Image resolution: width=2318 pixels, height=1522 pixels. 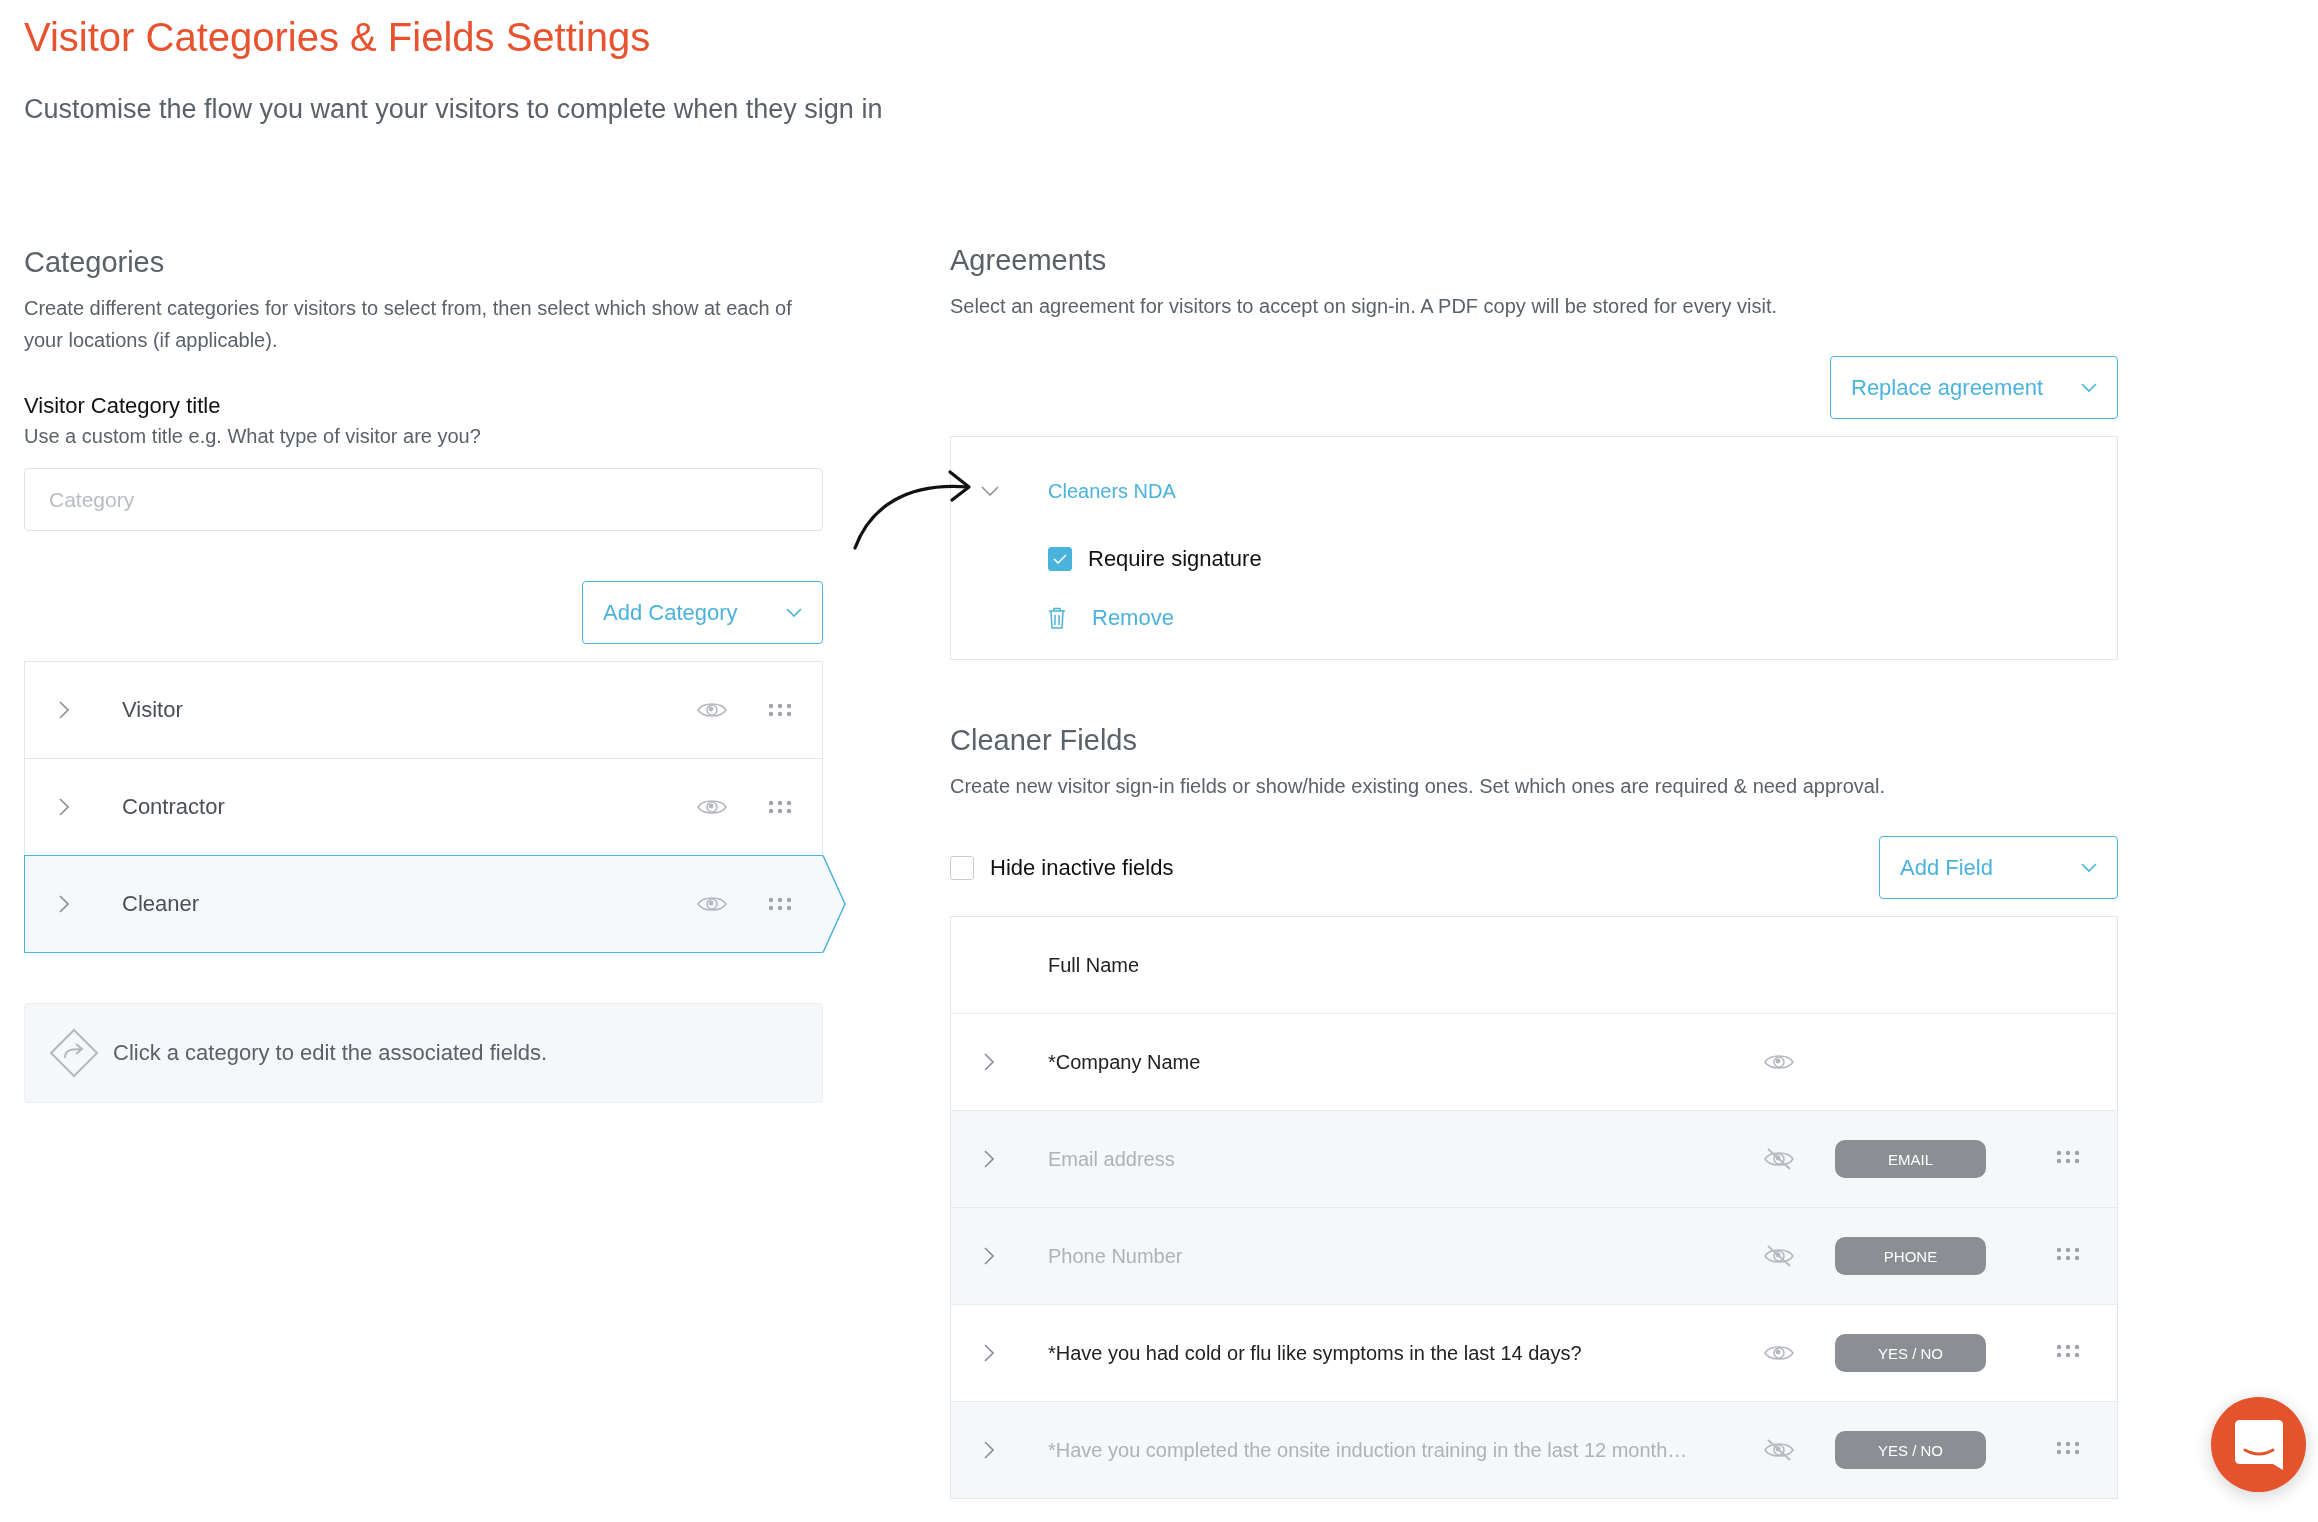 I want to click on field-hint: Use a custom title e.g. What type of visitor are you?, so click(x=253, y=436).